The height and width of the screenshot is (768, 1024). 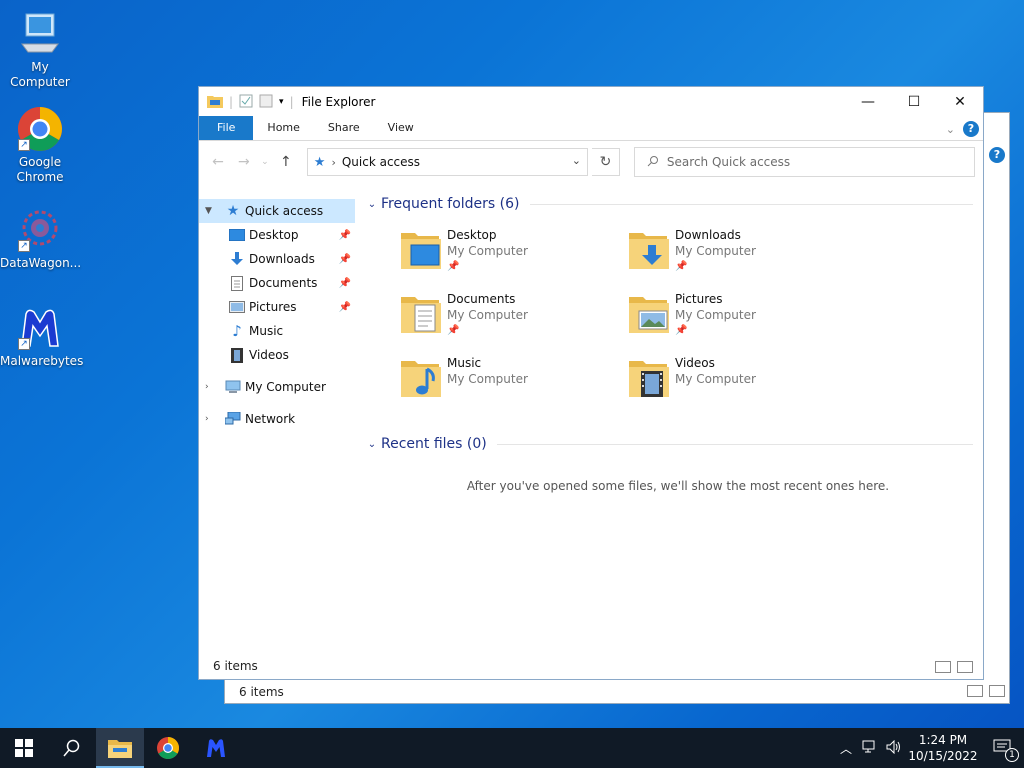 What do you see at coordinates (281, 102) in the screenshot?
I see `customize-toolbar-chevron-icon: ▾` at bounding box center [281, 102].